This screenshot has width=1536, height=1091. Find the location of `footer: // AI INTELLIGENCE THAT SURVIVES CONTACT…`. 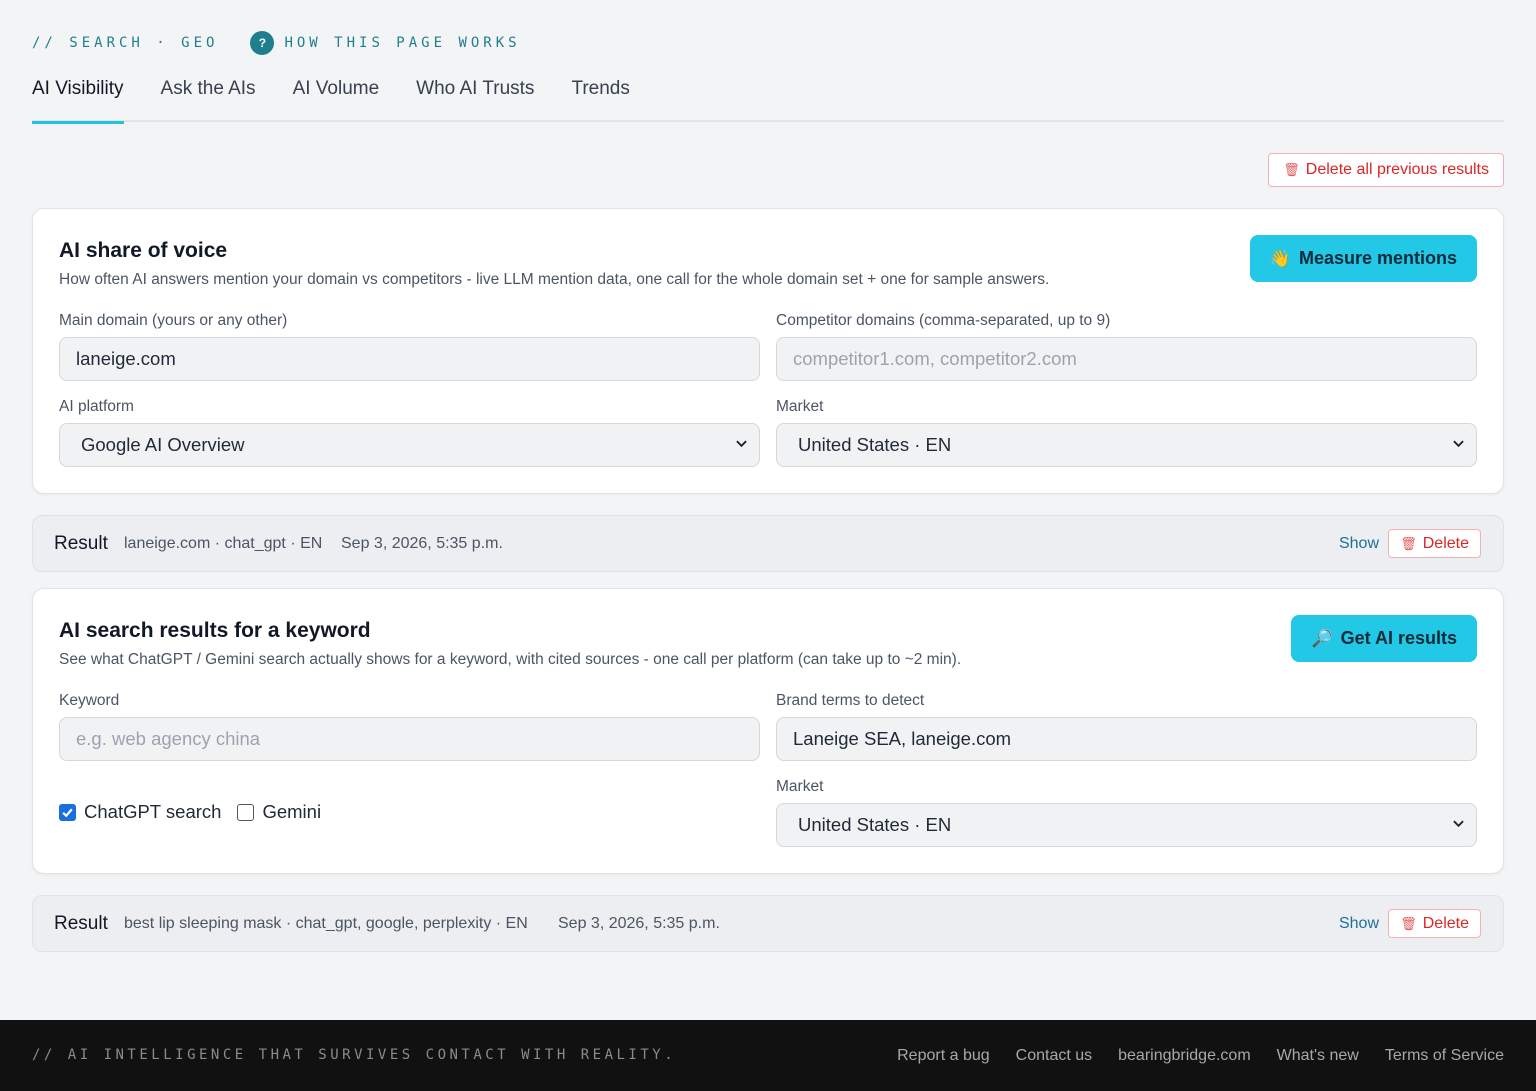

footer: // AI INTELLIGENCE THAT SURVIVES CONTACT… is located at coordinates (768, 1055).